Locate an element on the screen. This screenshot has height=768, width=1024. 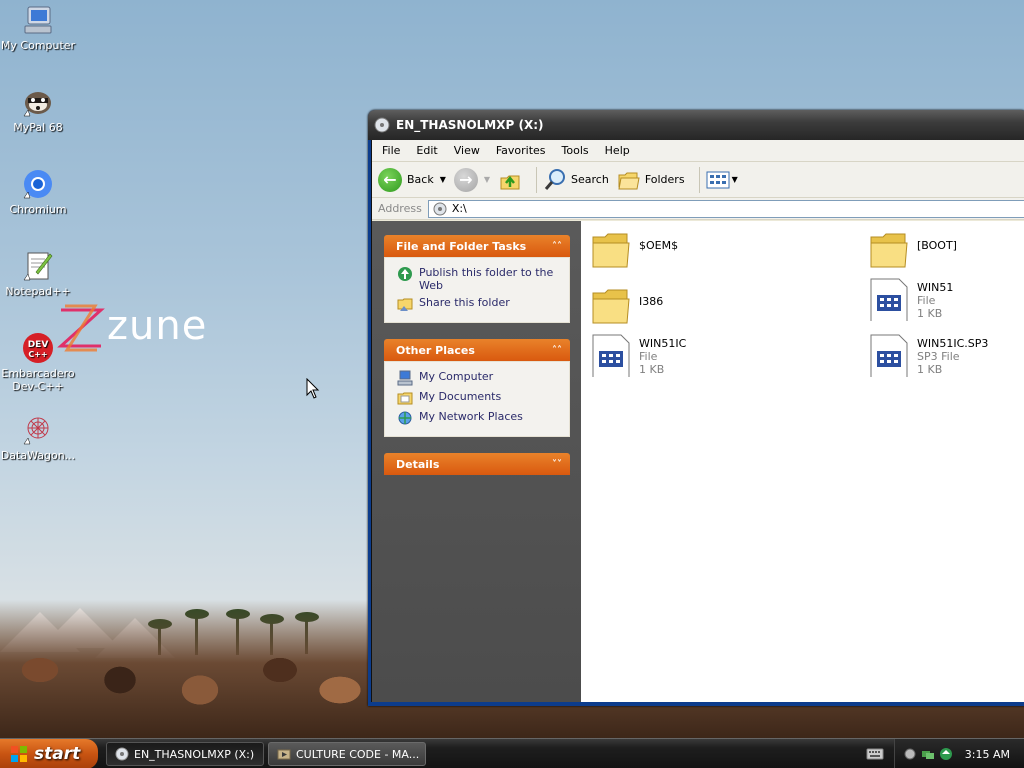
desktop-icon-my-computer: My Computer is located at coordinates (38, 28).